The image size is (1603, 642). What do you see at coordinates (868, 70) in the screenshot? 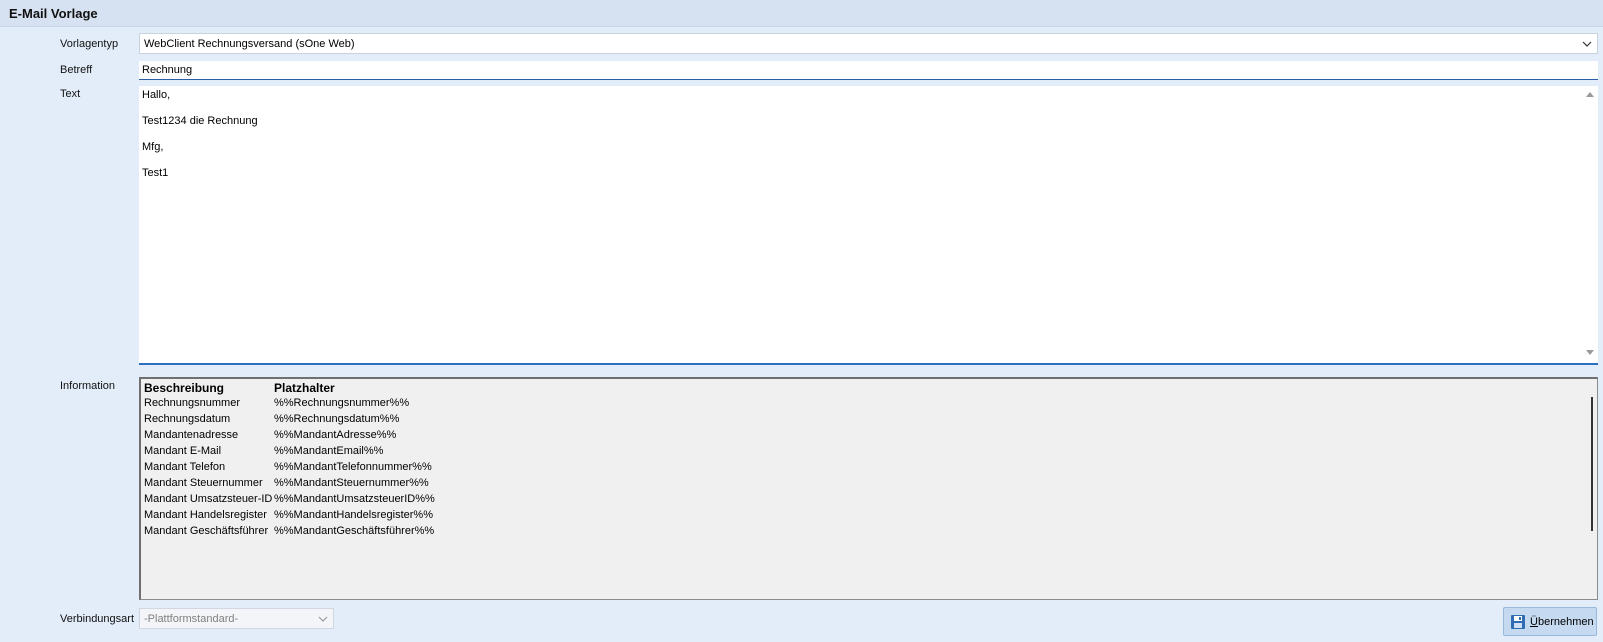
I see `betreff-input: Rechnung` at bounding box center [868, 70].